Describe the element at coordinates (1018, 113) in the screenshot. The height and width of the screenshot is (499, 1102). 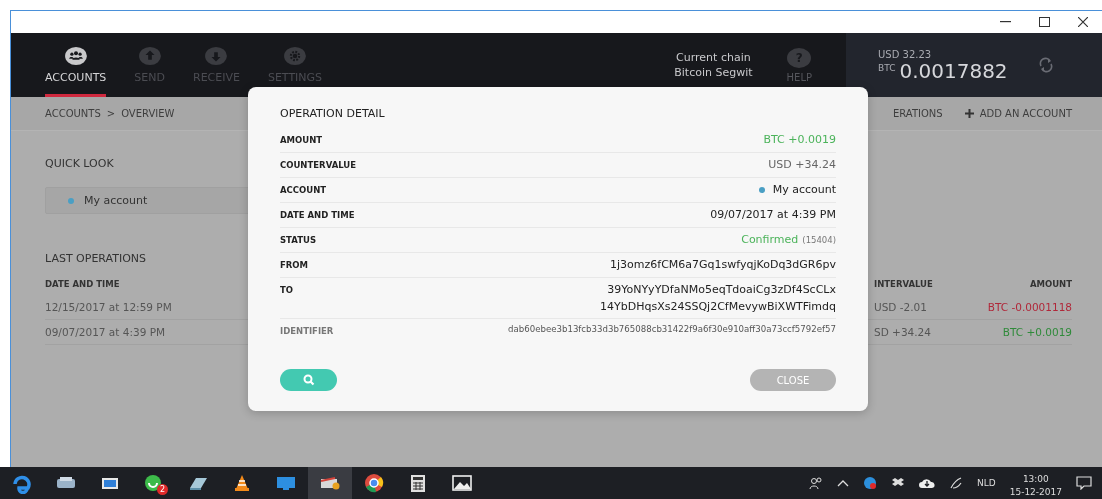
I see `add-account-link: ADD AN ACCOUNT` at that location.